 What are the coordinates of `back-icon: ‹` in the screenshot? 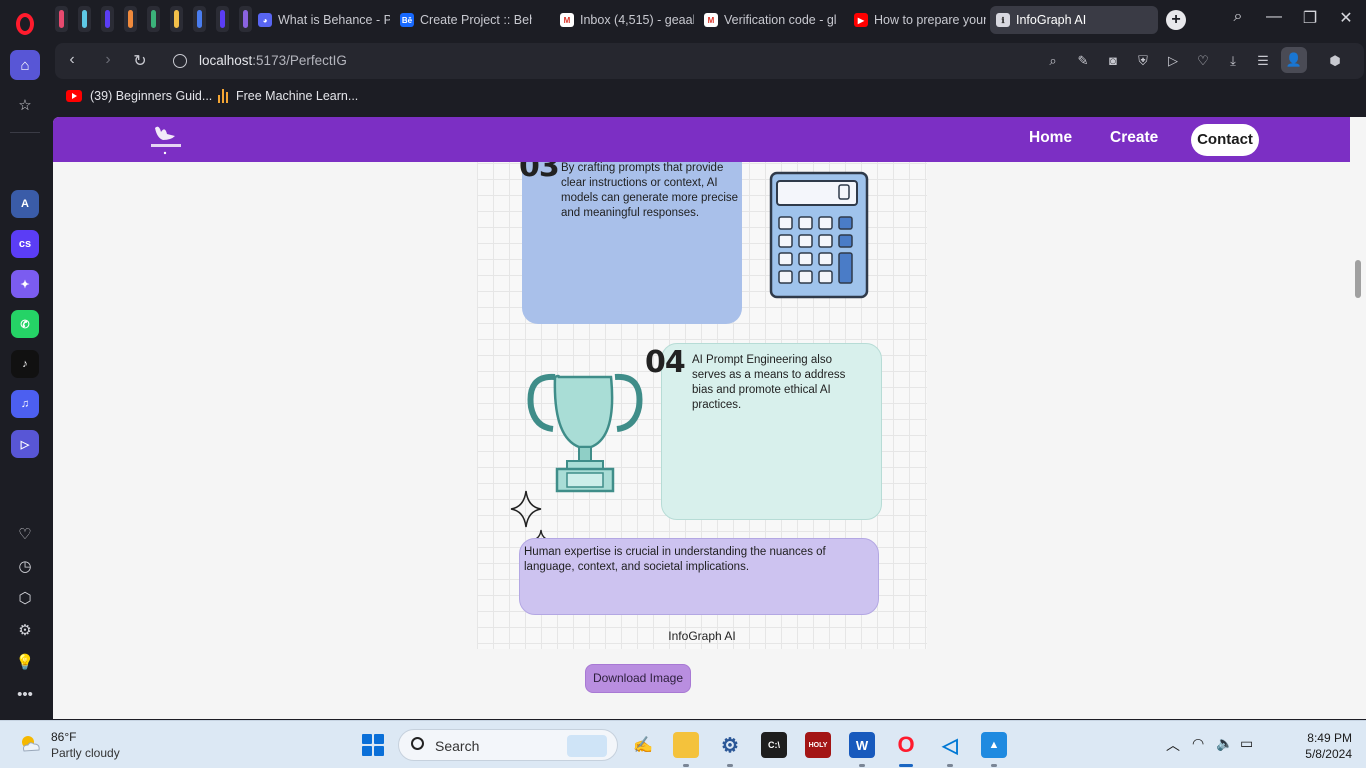 It's located at (72, 60).